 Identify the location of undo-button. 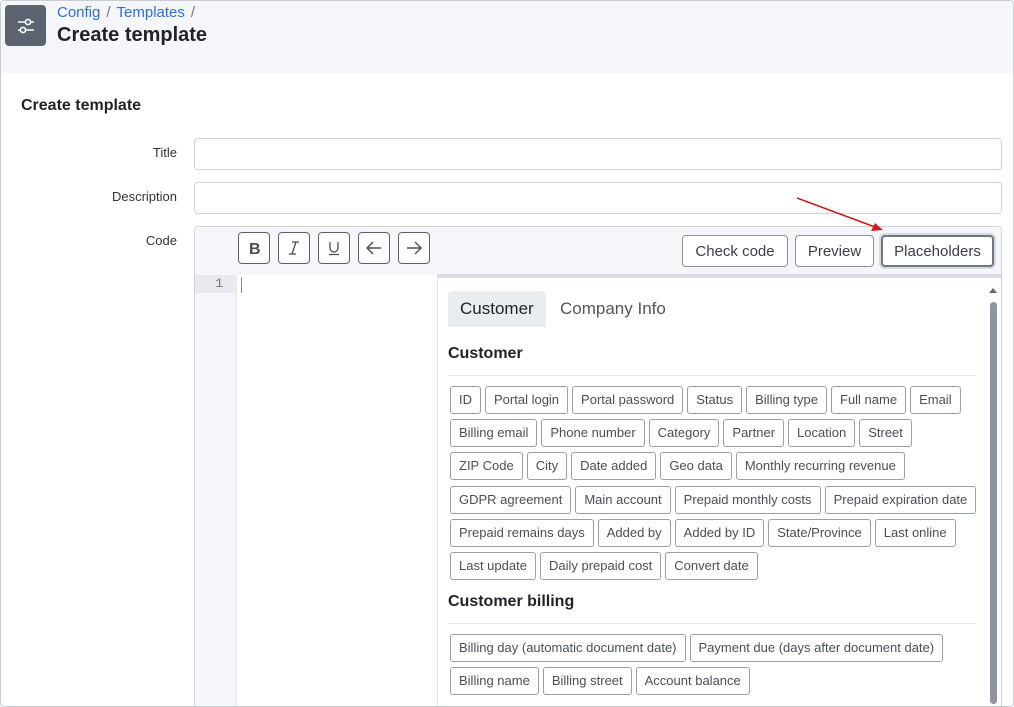
(374, 248).